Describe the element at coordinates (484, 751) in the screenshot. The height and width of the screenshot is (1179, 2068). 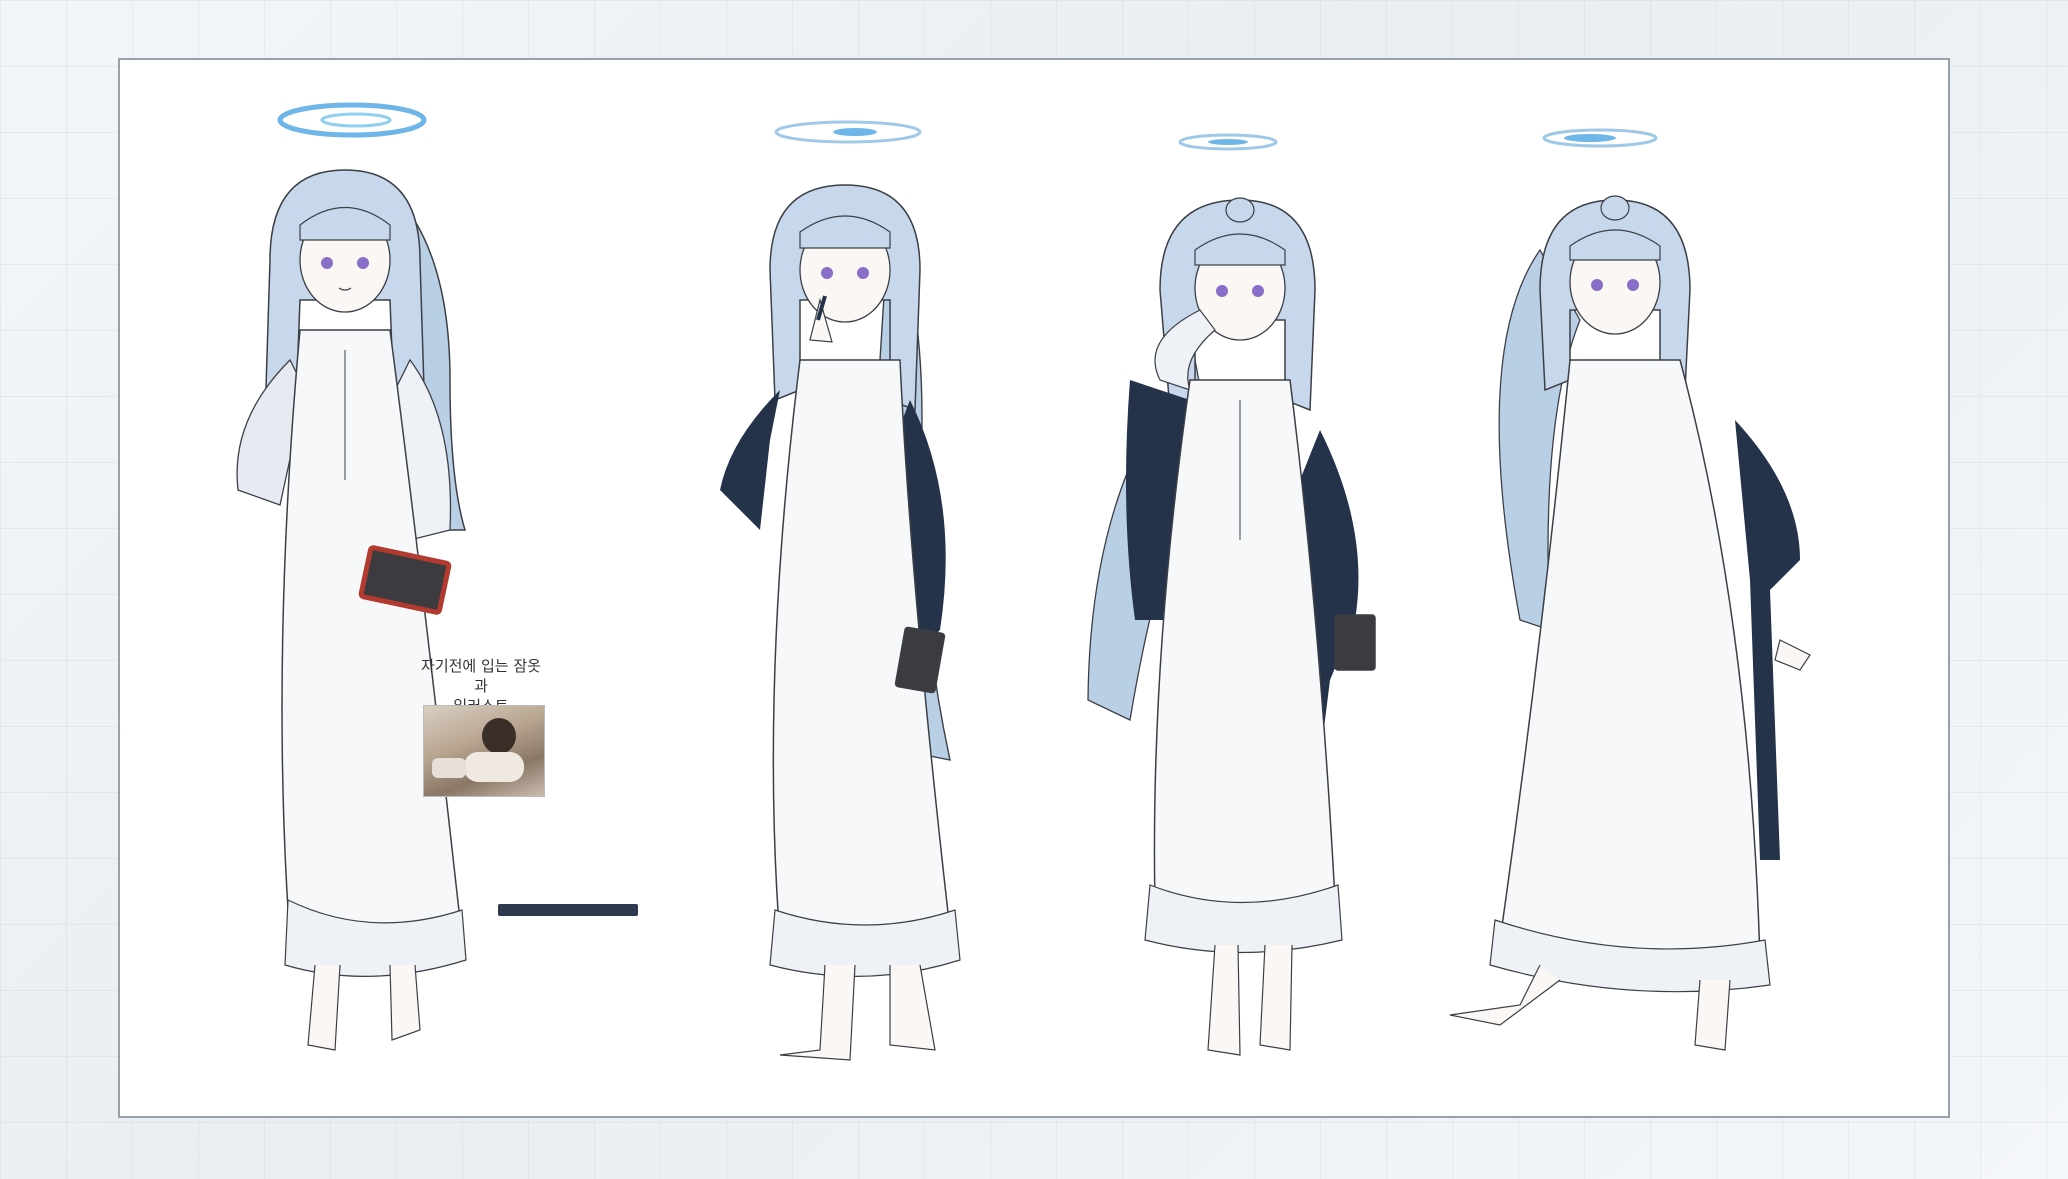
I see `reference-photo` at that location.